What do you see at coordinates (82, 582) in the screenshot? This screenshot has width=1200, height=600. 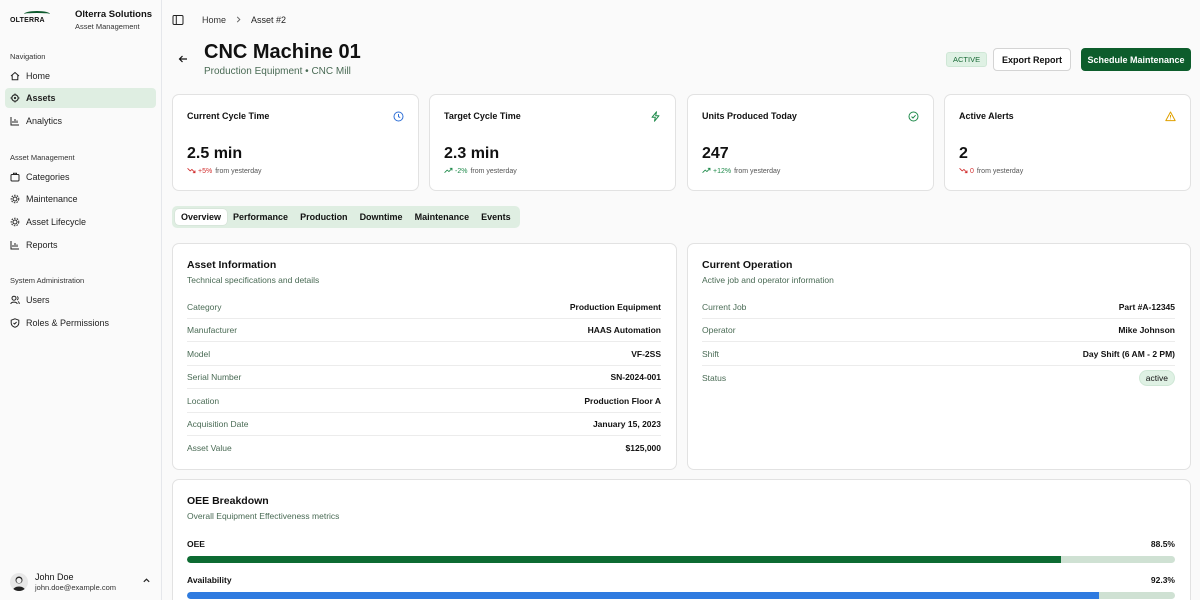 I see `user-profile: John Doe john.doe@example.com` at bounding box center [82, 582].